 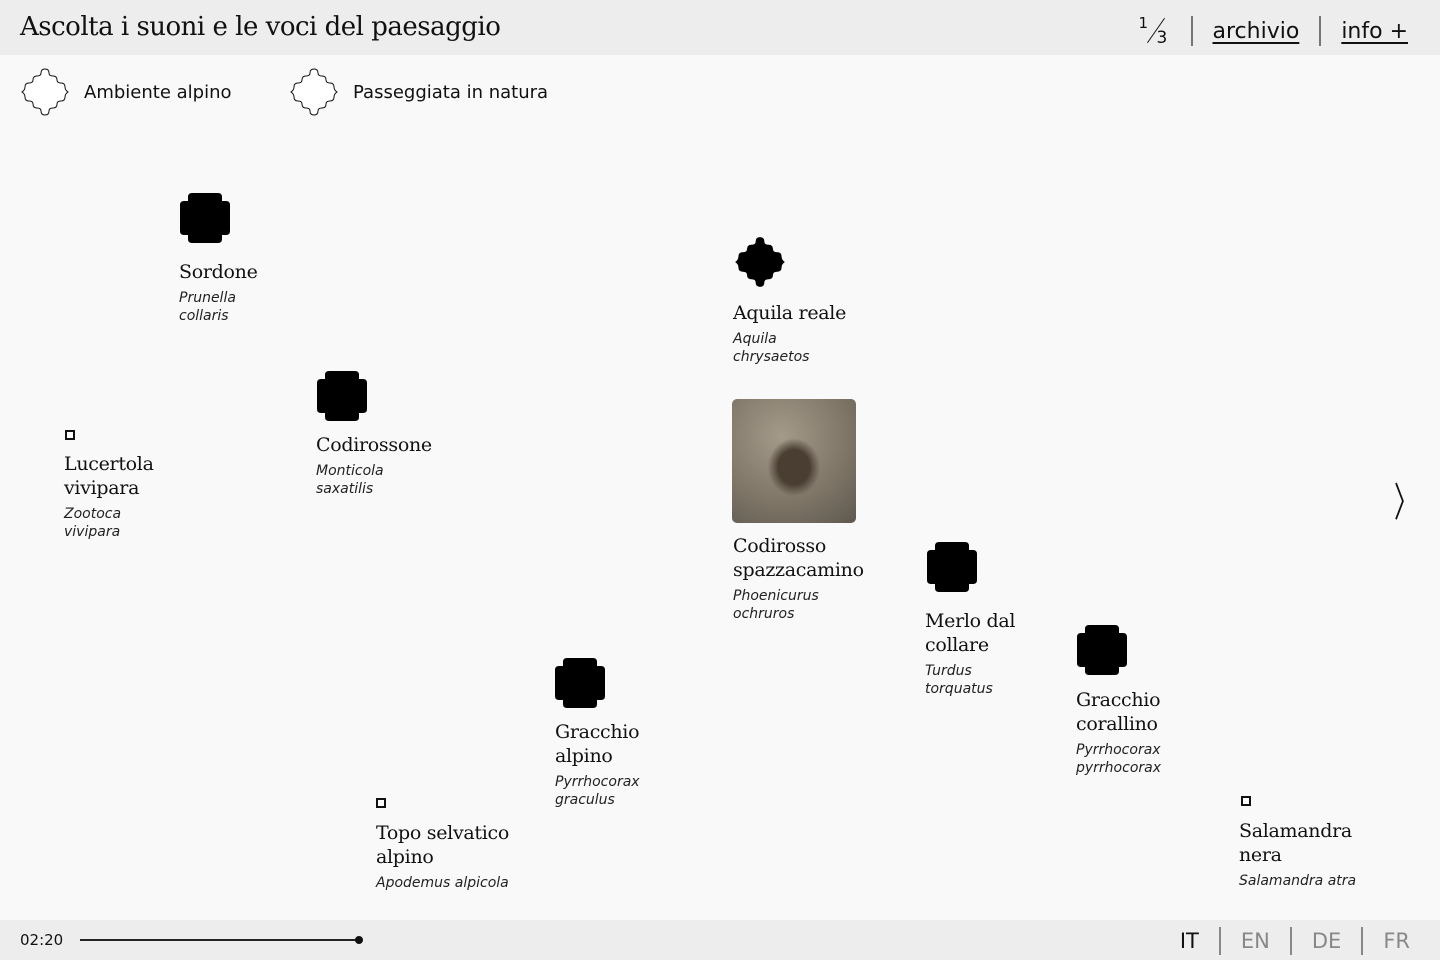 What do you see at coordinates (260, 27) in the screenshot?
I see `page-title: Ascolta i suoni e le voci del paesaggio` at bounding box center [260, 27].